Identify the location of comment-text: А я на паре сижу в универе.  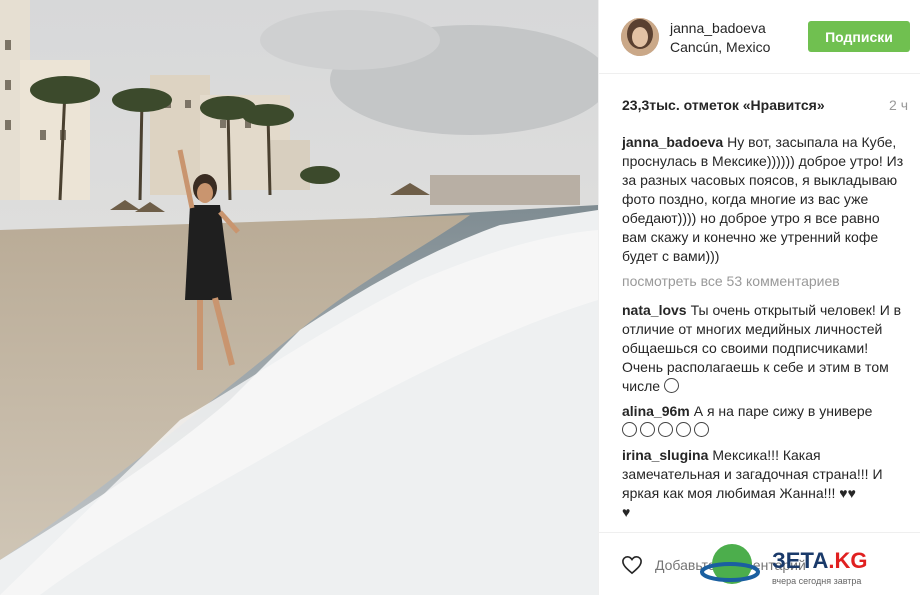
(783, 411).